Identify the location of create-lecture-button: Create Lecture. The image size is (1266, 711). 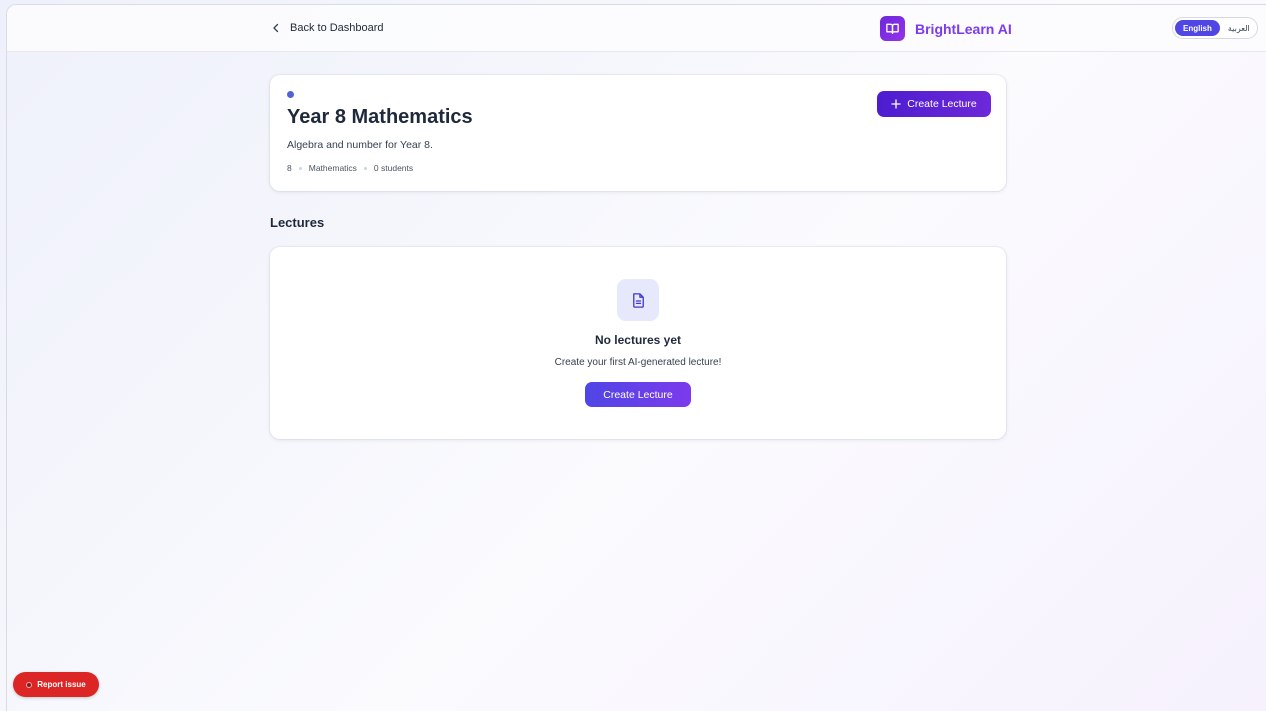
(934, 104).